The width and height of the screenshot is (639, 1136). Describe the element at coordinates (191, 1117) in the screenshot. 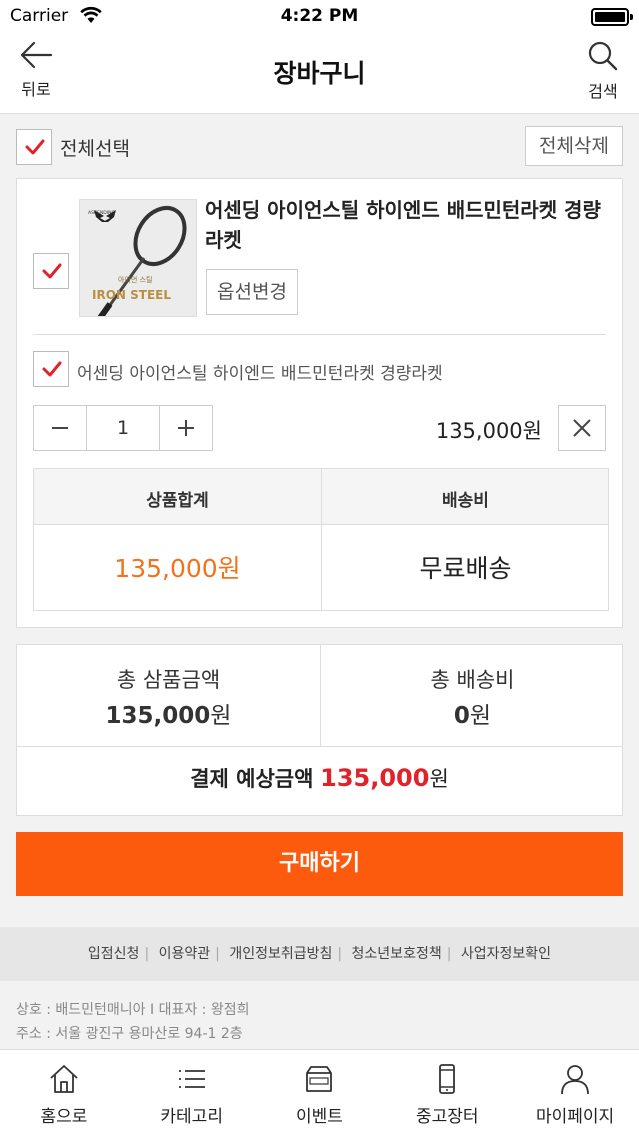

I see `tab-category-label: 카테고리` at that location.